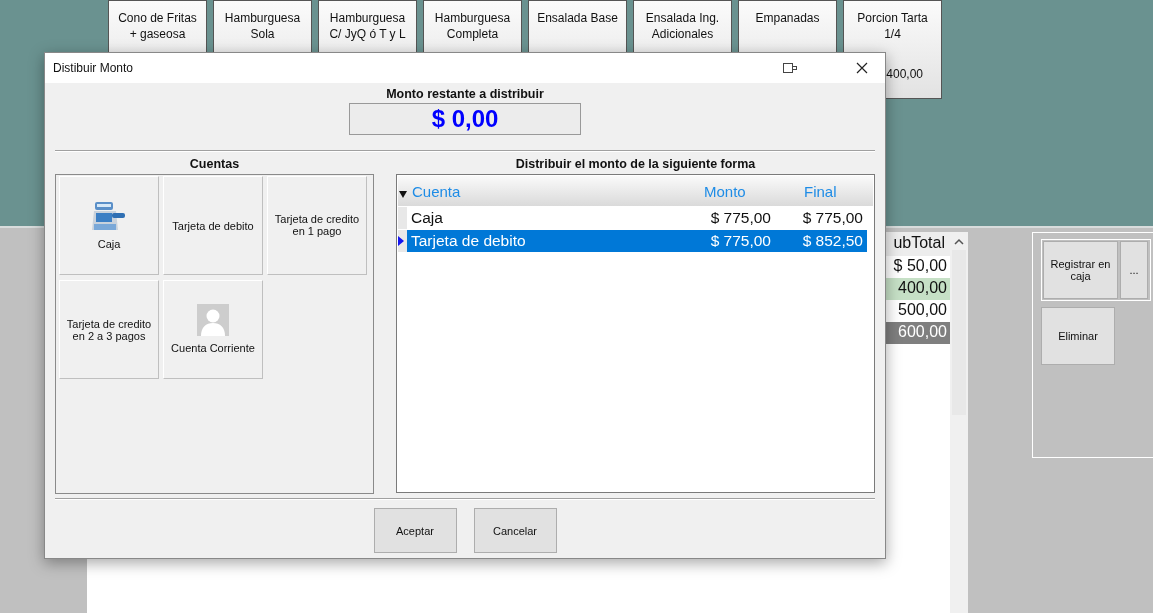 The height and width of the screenshot is (613, 1153). What do you see at coordinates (415, 530) in the screenshot?
I see `accept-button: Aceptar` at bounding box center [415, 530].